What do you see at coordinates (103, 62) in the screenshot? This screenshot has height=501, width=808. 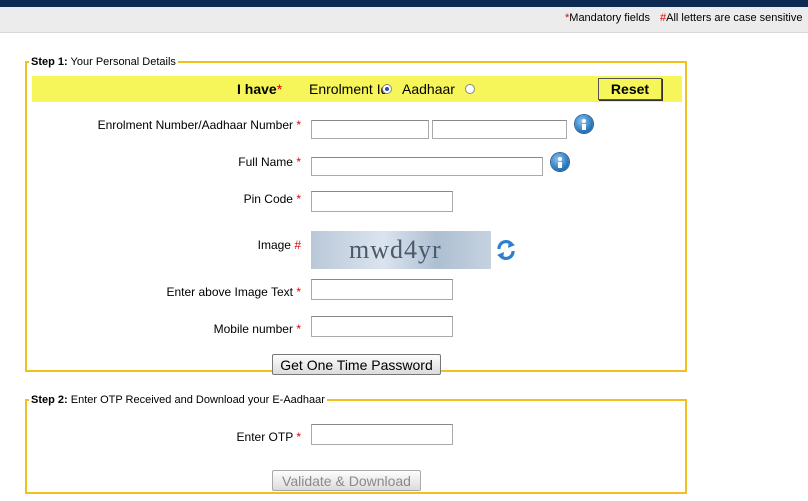 I see `step1-legend: Step 1: Your Personal Details` at bounding box center [103, 62].